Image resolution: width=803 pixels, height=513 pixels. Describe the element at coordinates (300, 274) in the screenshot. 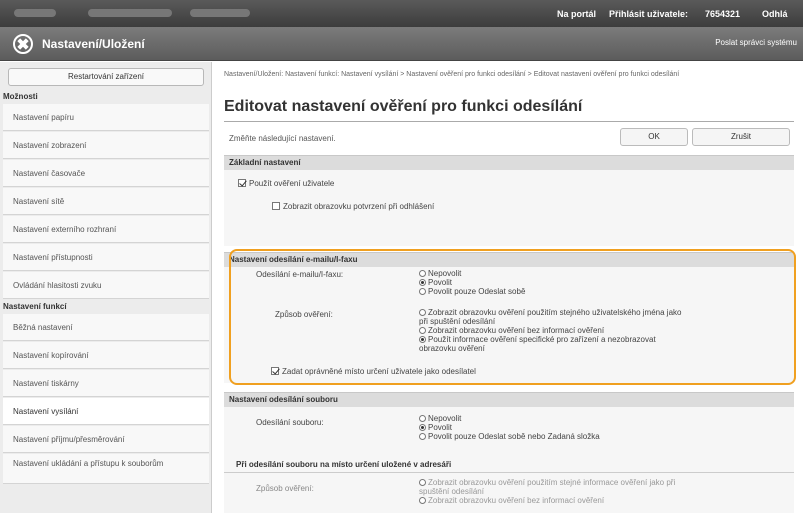

I see `email-fax-send-label: Odesílání e-mailu/I-faxu:` at that location.